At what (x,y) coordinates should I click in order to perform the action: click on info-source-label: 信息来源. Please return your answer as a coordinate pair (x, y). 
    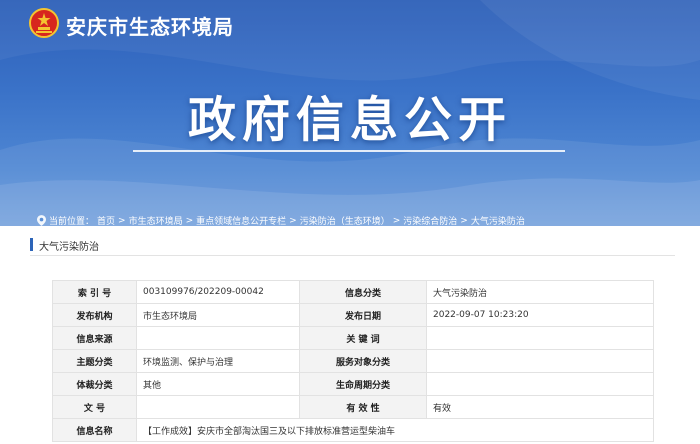
    Looking at the image, I should click on (94, 338).